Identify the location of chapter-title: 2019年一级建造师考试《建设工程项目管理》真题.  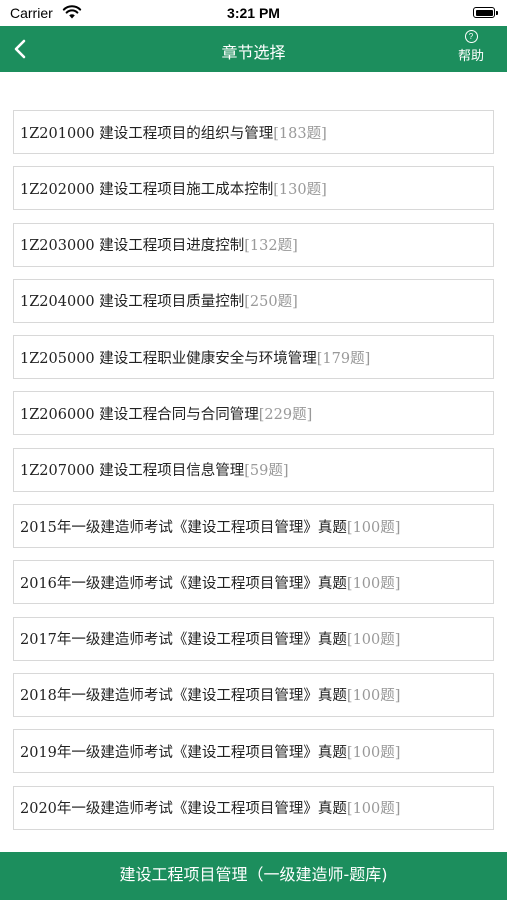
(183, 752).